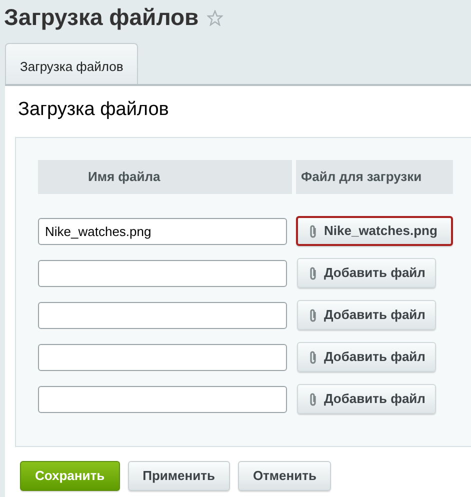  Describe the element at coordinates (214, 18) in the screenshot. I see `star-icon` at that location.